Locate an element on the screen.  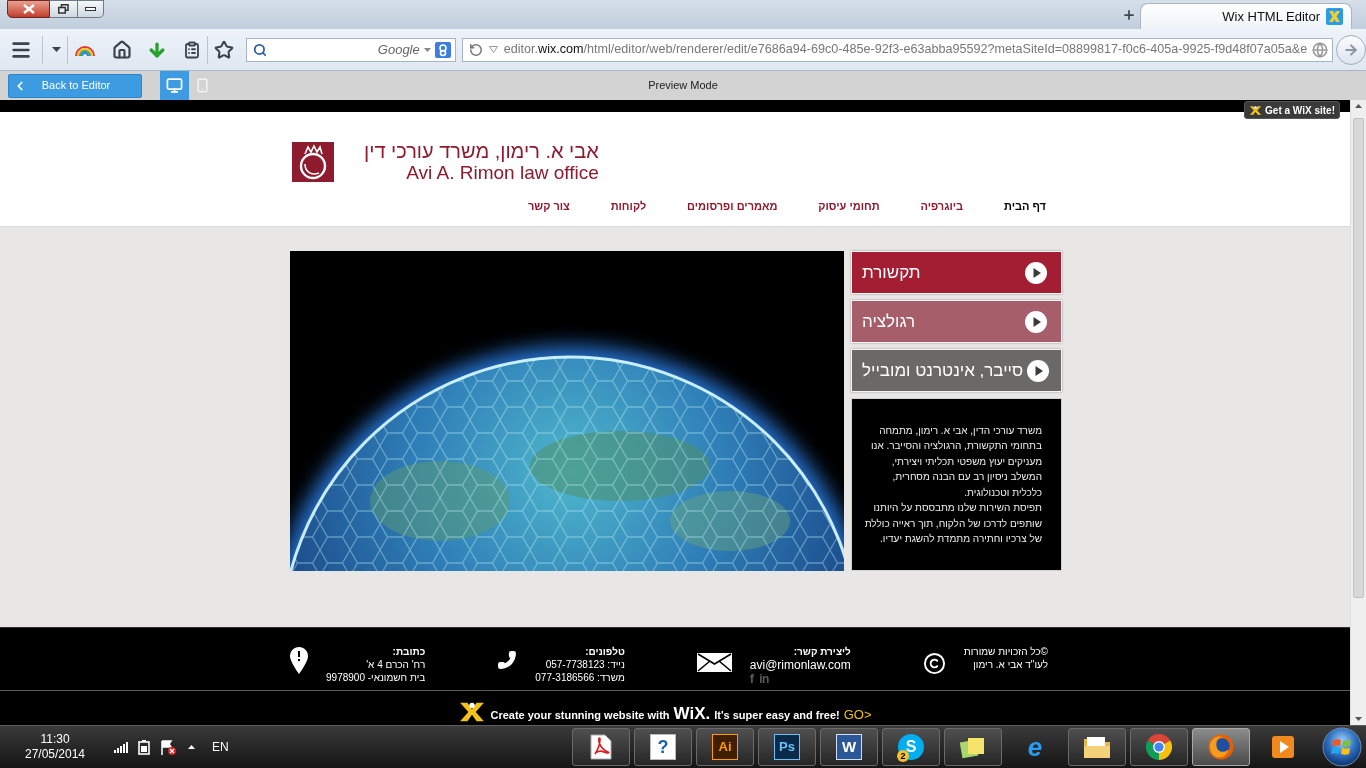
restore-icon is located at coordinates (63, 9).